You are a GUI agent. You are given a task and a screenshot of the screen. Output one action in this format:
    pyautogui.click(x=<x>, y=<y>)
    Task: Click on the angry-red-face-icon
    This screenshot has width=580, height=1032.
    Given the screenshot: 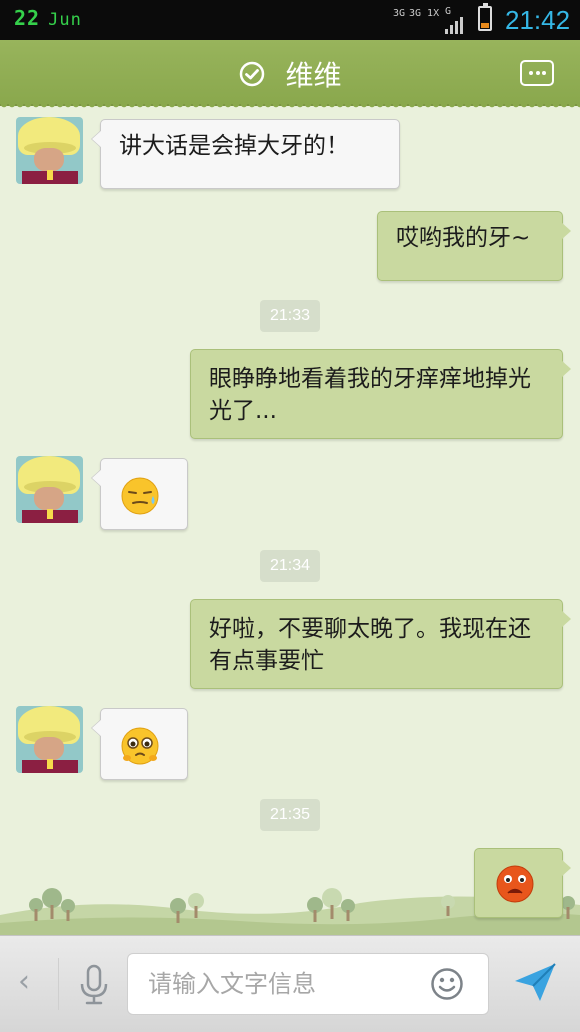 What is the action you would take?
    pyautogui.click(x=515, y=884)
    